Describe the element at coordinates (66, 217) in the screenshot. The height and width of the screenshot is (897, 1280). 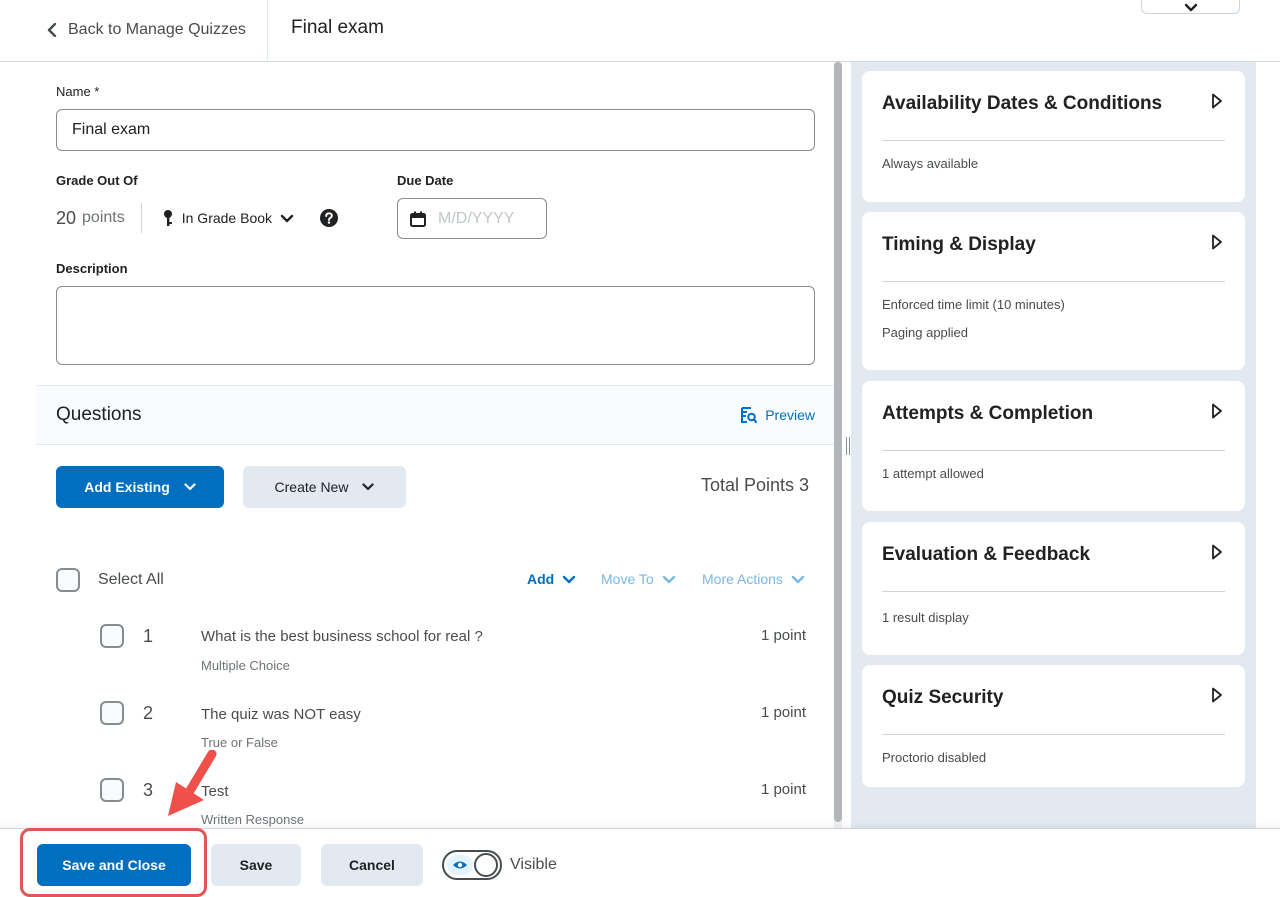
I see `grade-points-value: 20` at that location.